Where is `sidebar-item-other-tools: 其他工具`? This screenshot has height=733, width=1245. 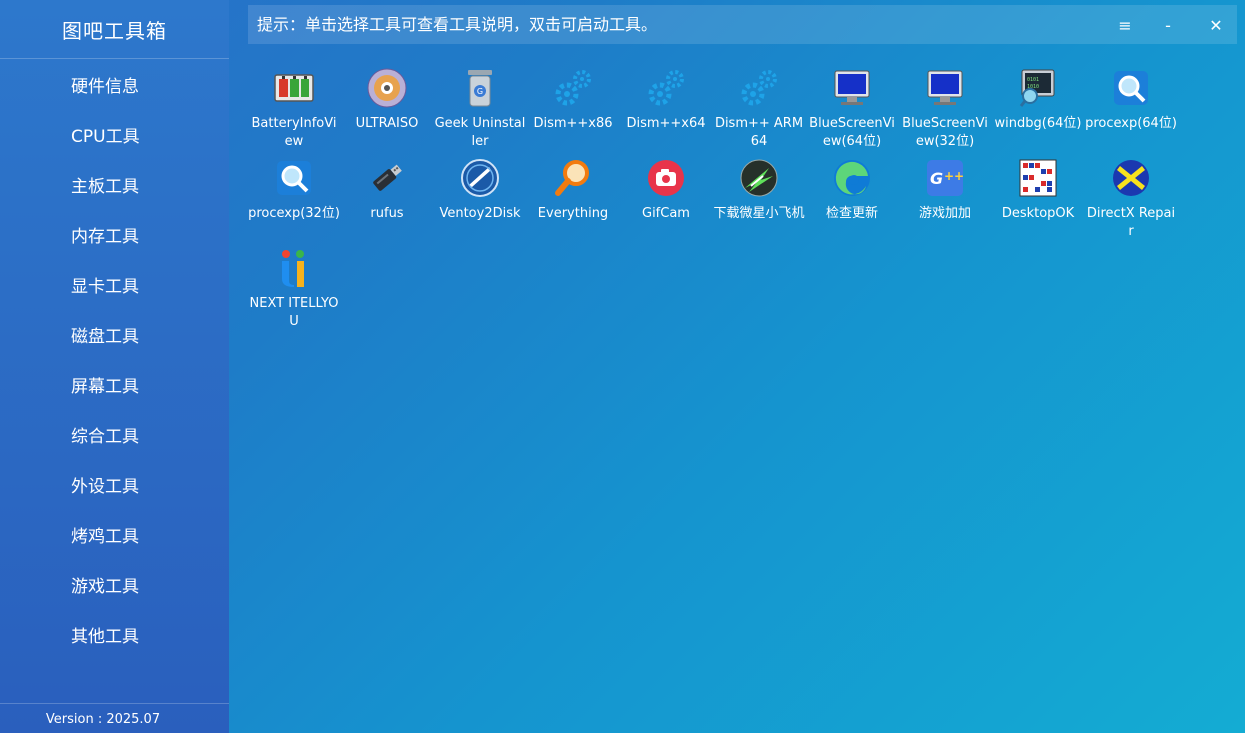 sidebar-item-other-tools: 其他工具 is located at coordinates (114, 634).